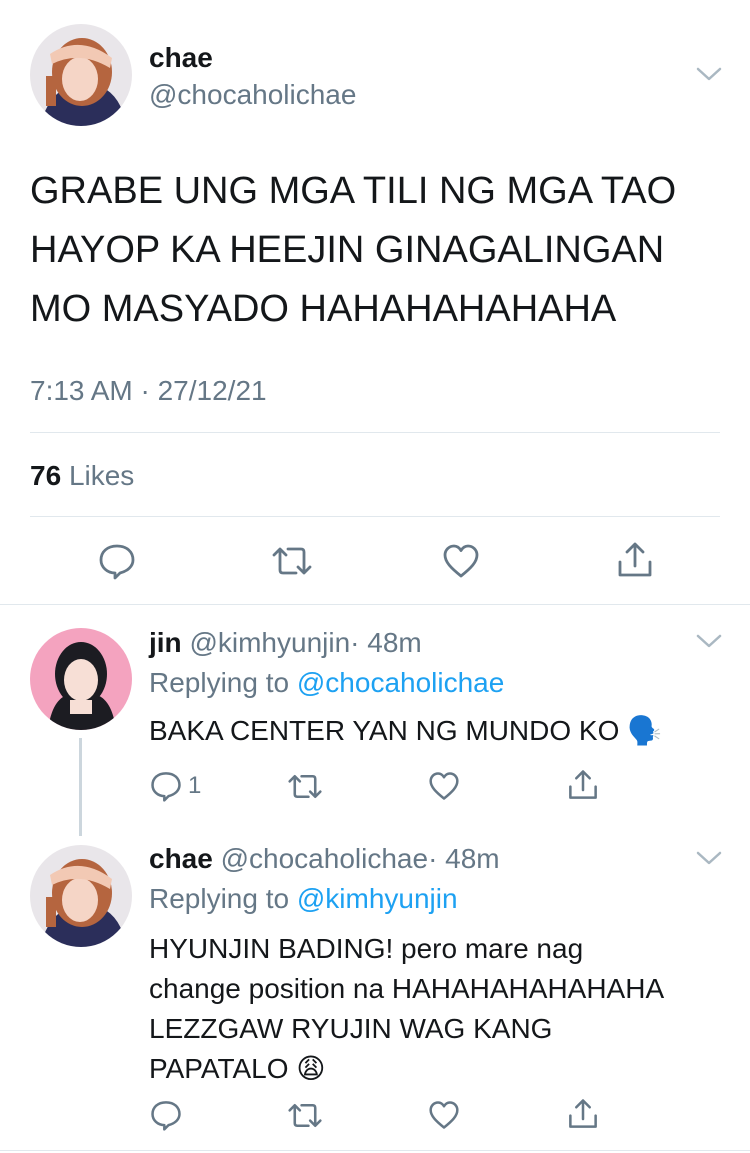 The width and height of the screenshot is (750, 1153). I want to click on replying-to: Replying to @chocaholichae, so click(326, 683).